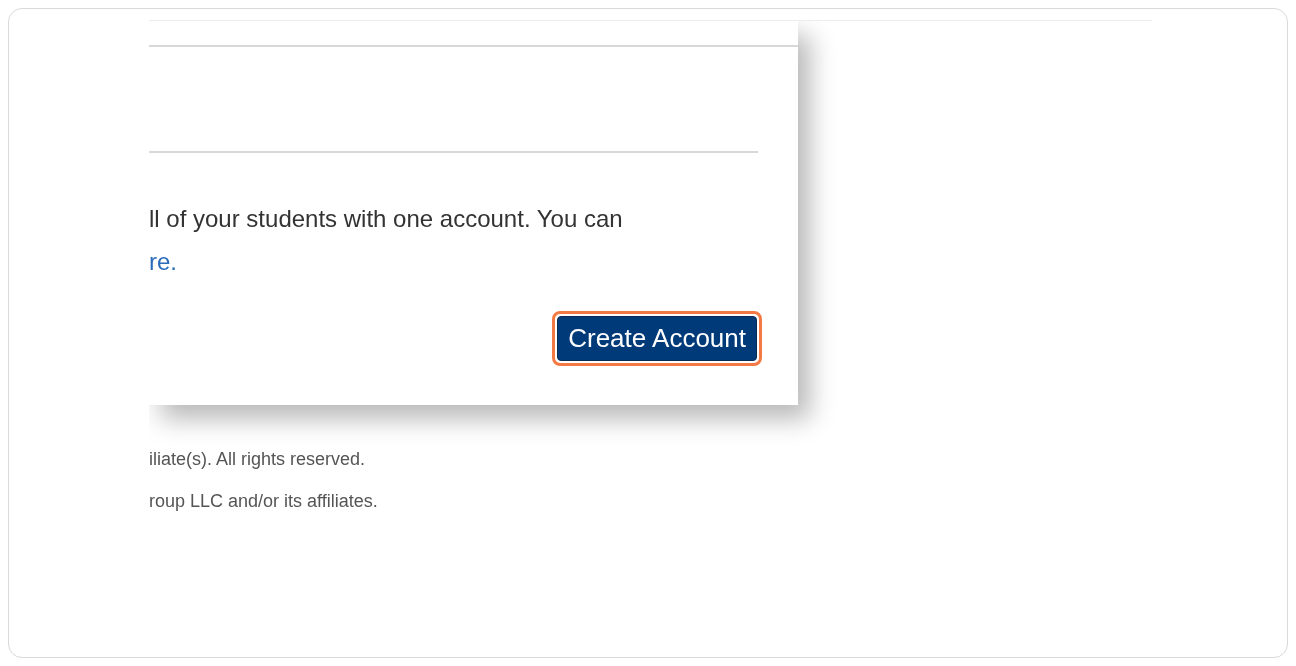 This screenshot has height=666, width=1296. What do you see at coordinates (264, 501) in the screenshot?
I see `footer-text: roup LLC and/or its affiliates.` at bounding box center [264, 501].